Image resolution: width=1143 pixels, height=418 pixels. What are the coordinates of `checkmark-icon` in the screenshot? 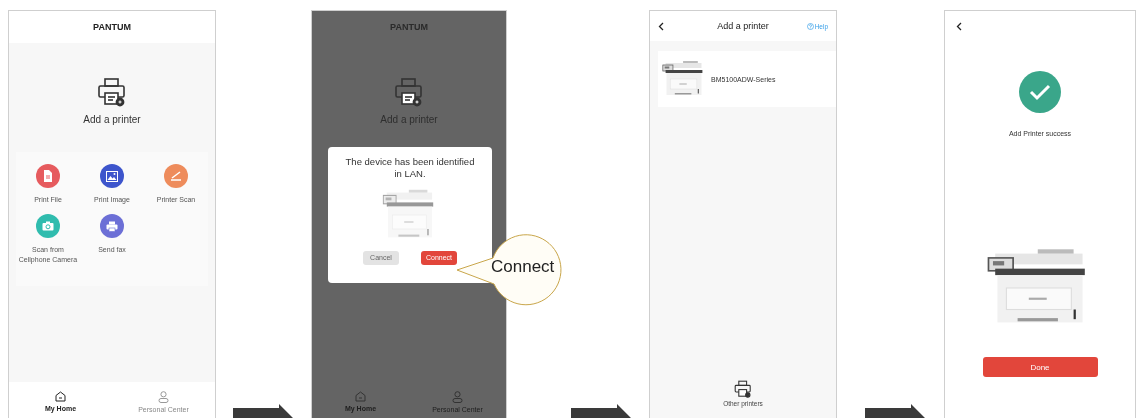 It's located at (1040, 92).